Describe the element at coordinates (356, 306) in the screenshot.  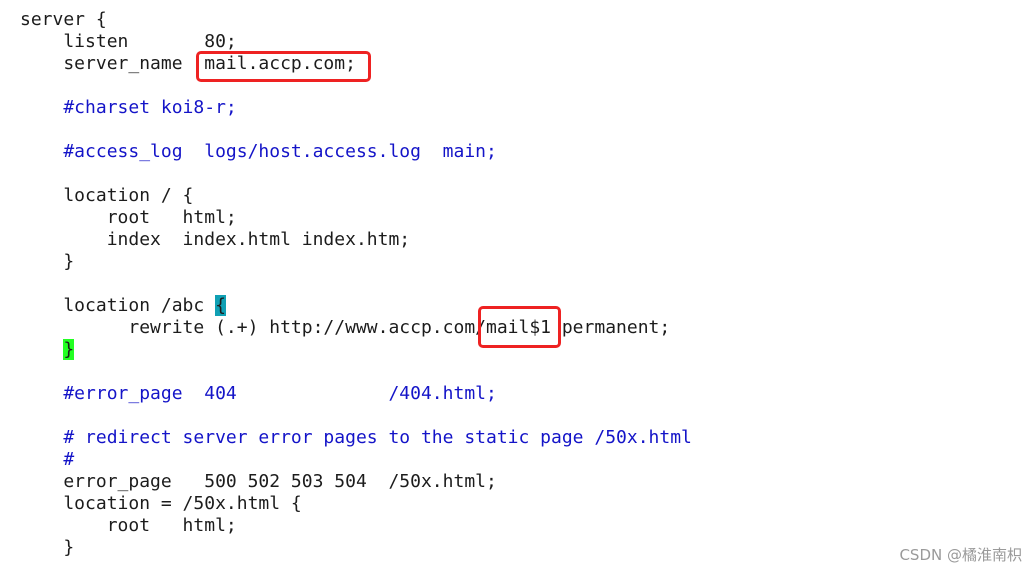
I see `code-line: location /abc {` at that location.